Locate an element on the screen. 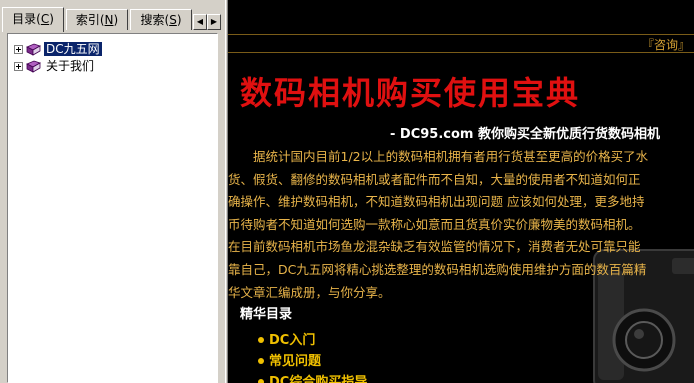  tab-contents-text: 目录 is located at coordinates (24, 19).